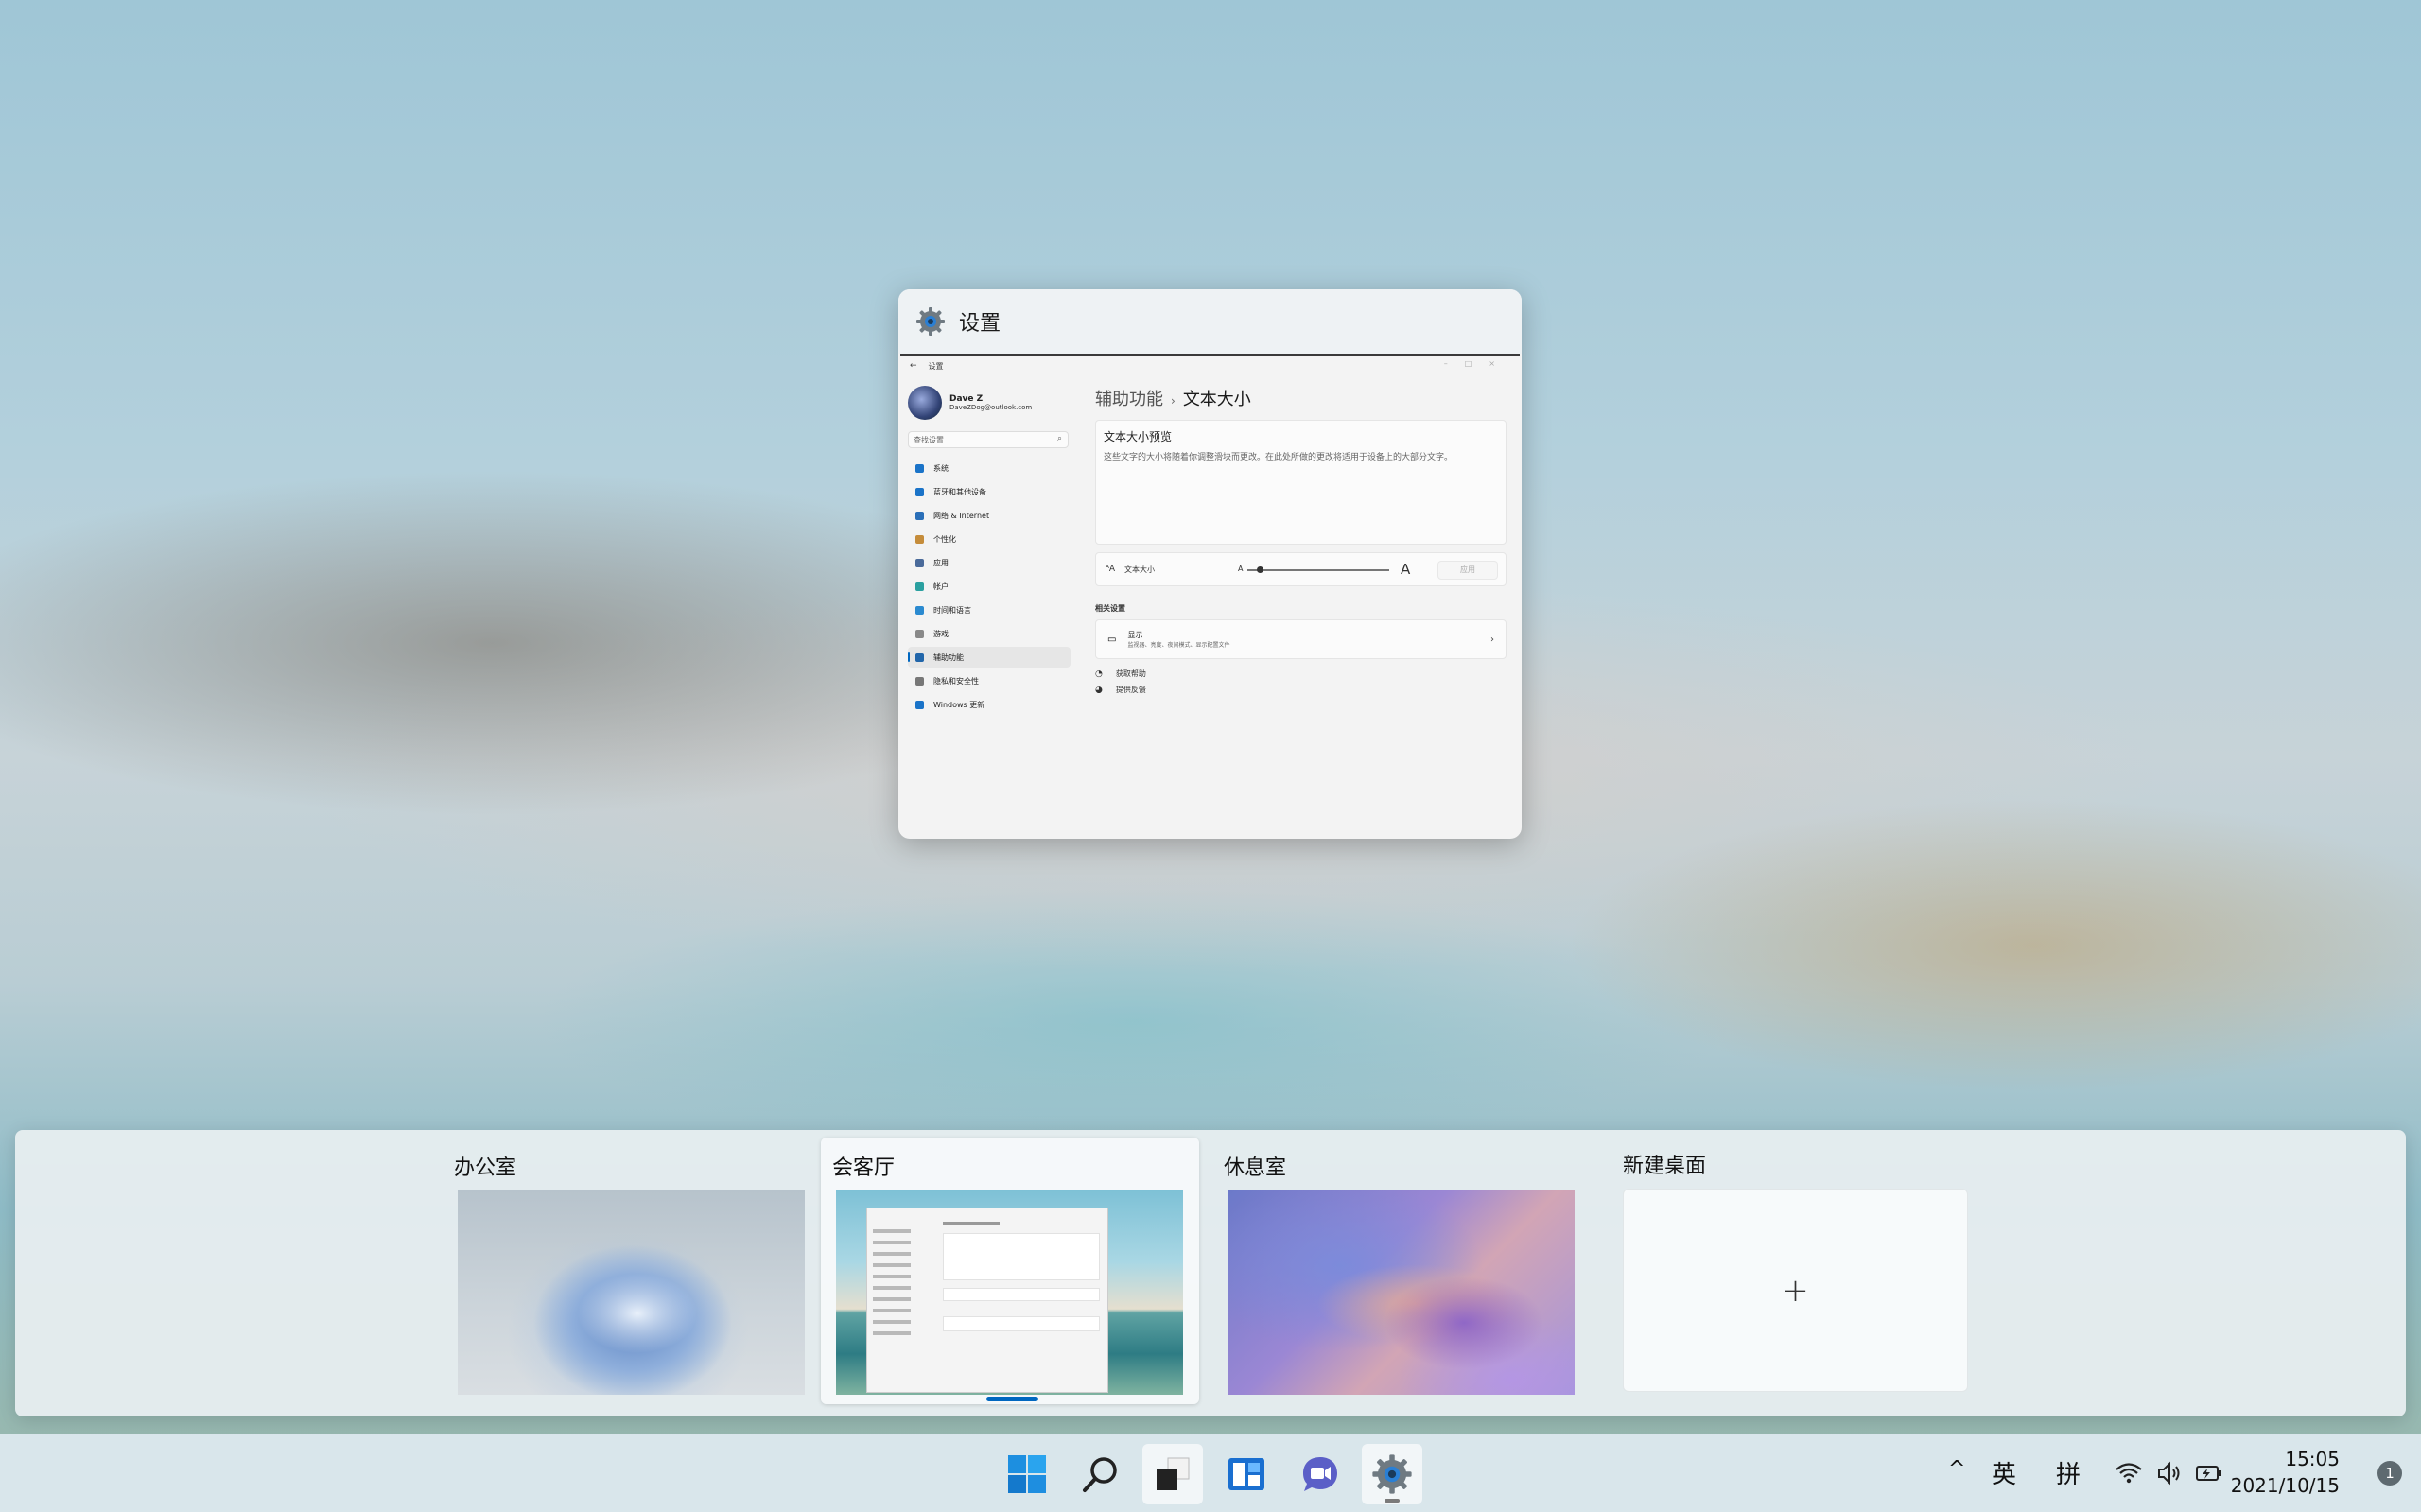 Image resolution: width=2421 pixels, height=1512 pixels. Describe the element at coordinates (1112, 639) in the screenshot. I see `monitor-icon: ▭` at that location.